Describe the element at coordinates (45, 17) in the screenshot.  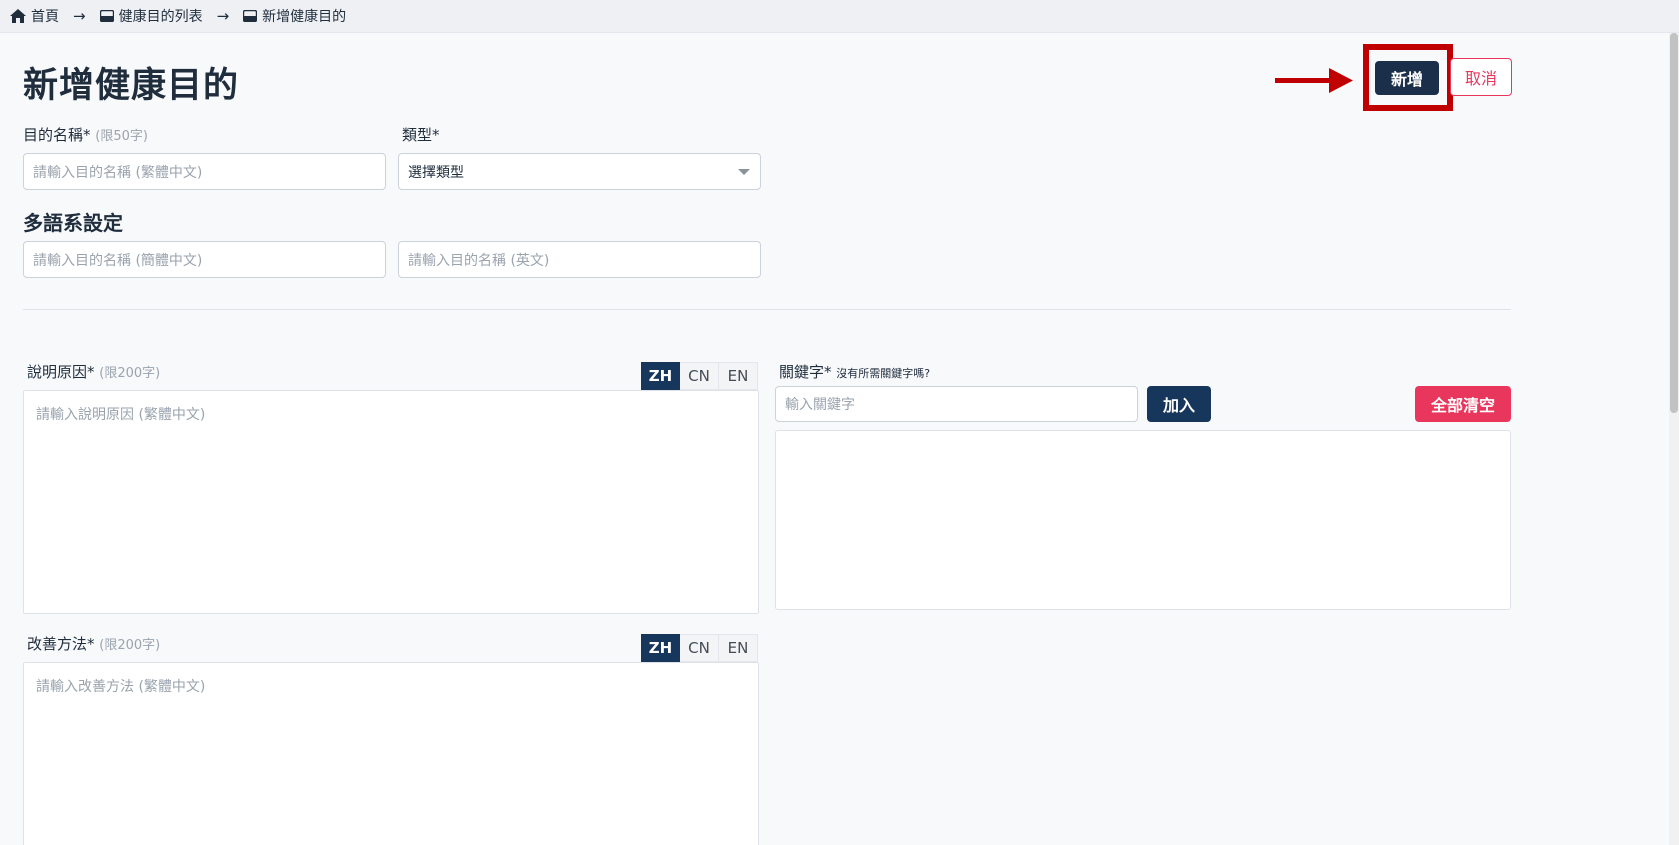
I see `breadcrumb-home-label: 首頁` at that location.